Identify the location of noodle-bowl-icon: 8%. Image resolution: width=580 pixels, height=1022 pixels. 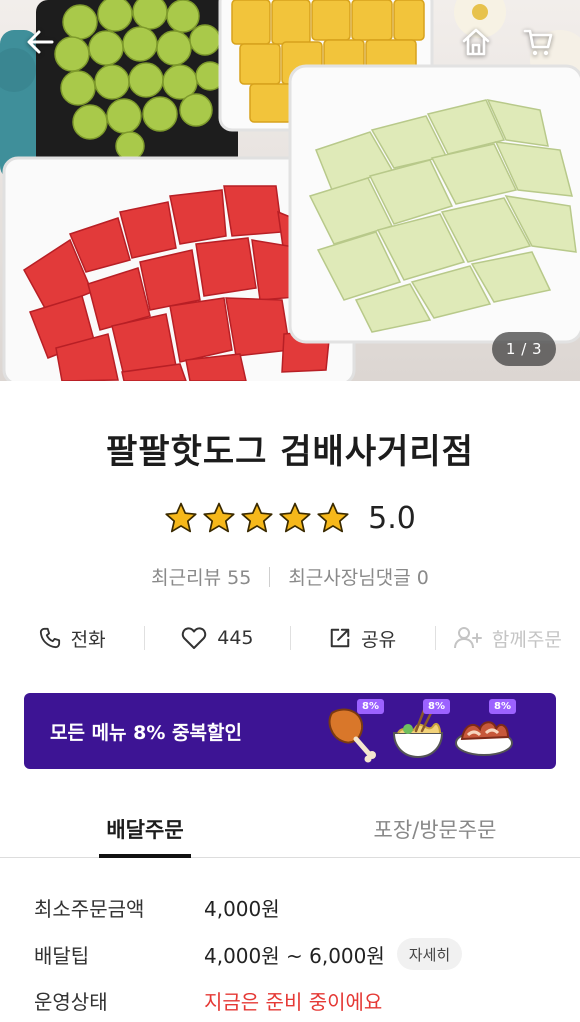
(418, 731).